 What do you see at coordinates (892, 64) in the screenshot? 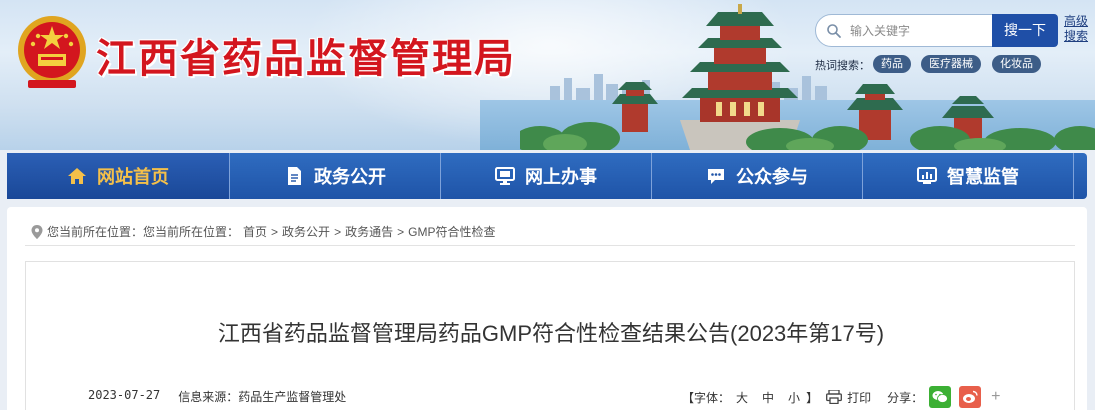
I see `hot-tag-drugs: 药品` at bounding box center [892, 64].